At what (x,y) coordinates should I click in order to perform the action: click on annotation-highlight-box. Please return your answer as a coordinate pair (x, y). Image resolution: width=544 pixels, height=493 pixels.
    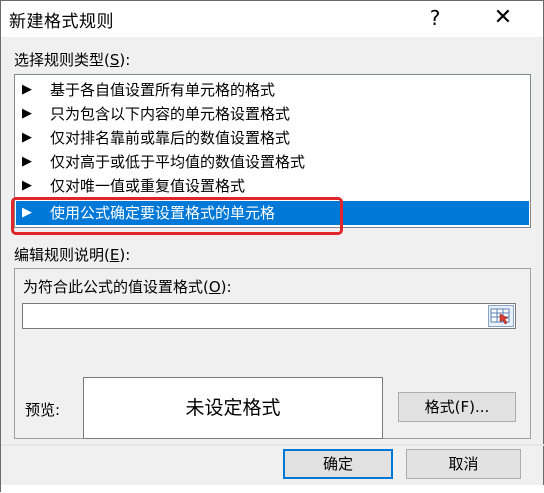
    Looking at the image, I should click on (177, 216).